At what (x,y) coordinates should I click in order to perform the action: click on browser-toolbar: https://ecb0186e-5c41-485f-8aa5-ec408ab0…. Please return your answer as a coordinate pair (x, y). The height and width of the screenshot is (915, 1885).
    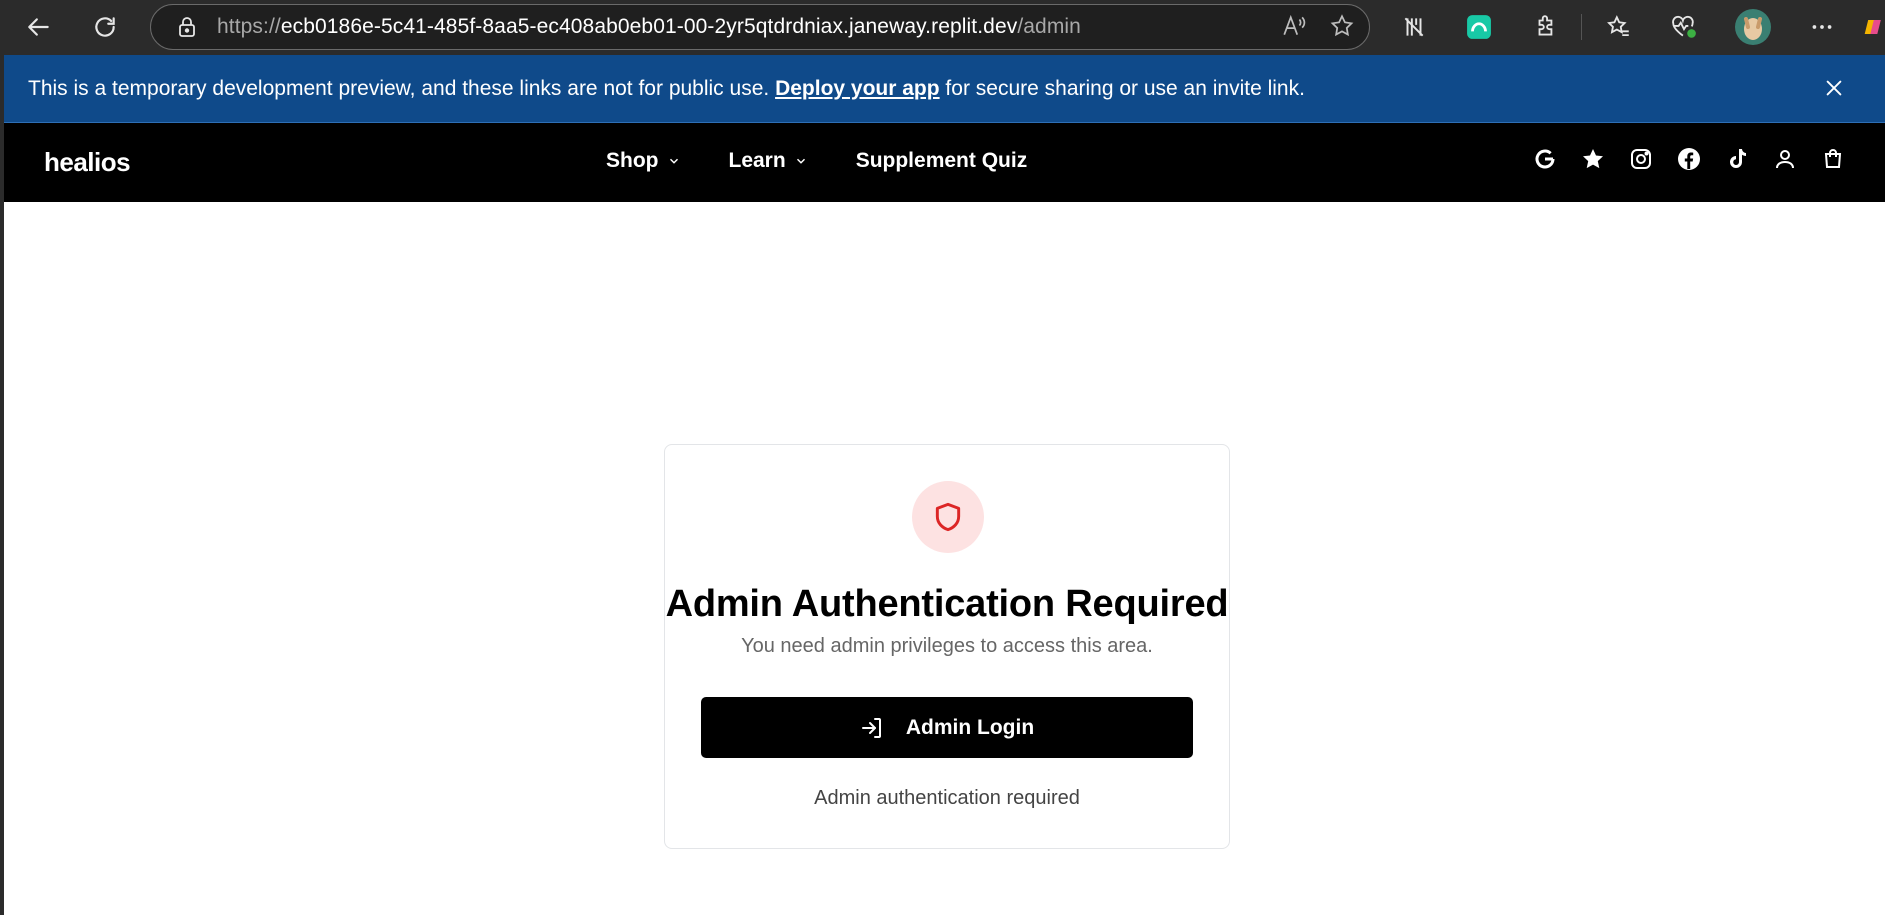
    Looking at the image, I should click on (942, 27).